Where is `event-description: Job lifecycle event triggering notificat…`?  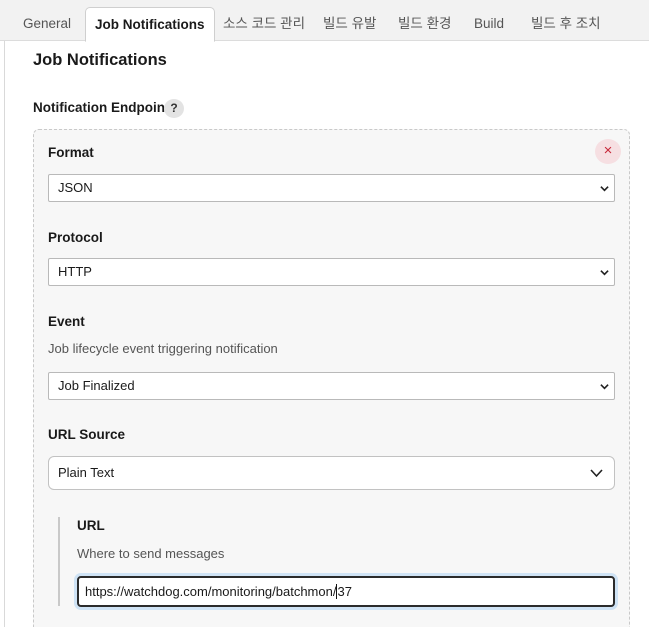
event-description: Job lifecycle event triggering notificat… is located at coordinates (163, 348).